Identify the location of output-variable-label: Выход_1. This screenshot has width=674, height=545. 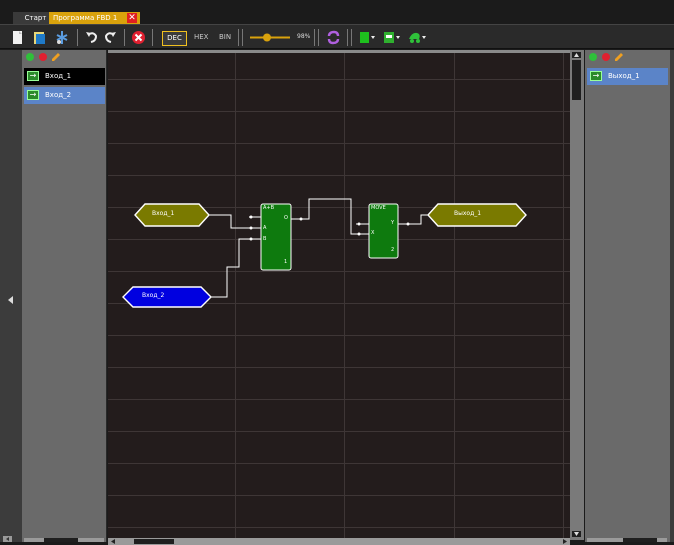
(468, 213).